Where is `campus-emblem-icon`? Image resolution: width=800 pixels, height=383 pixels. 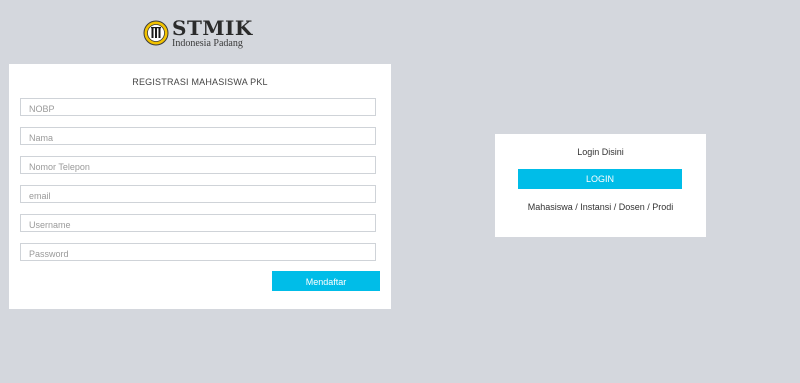 campus-emblem-icon is located at coordinates (156, 33).